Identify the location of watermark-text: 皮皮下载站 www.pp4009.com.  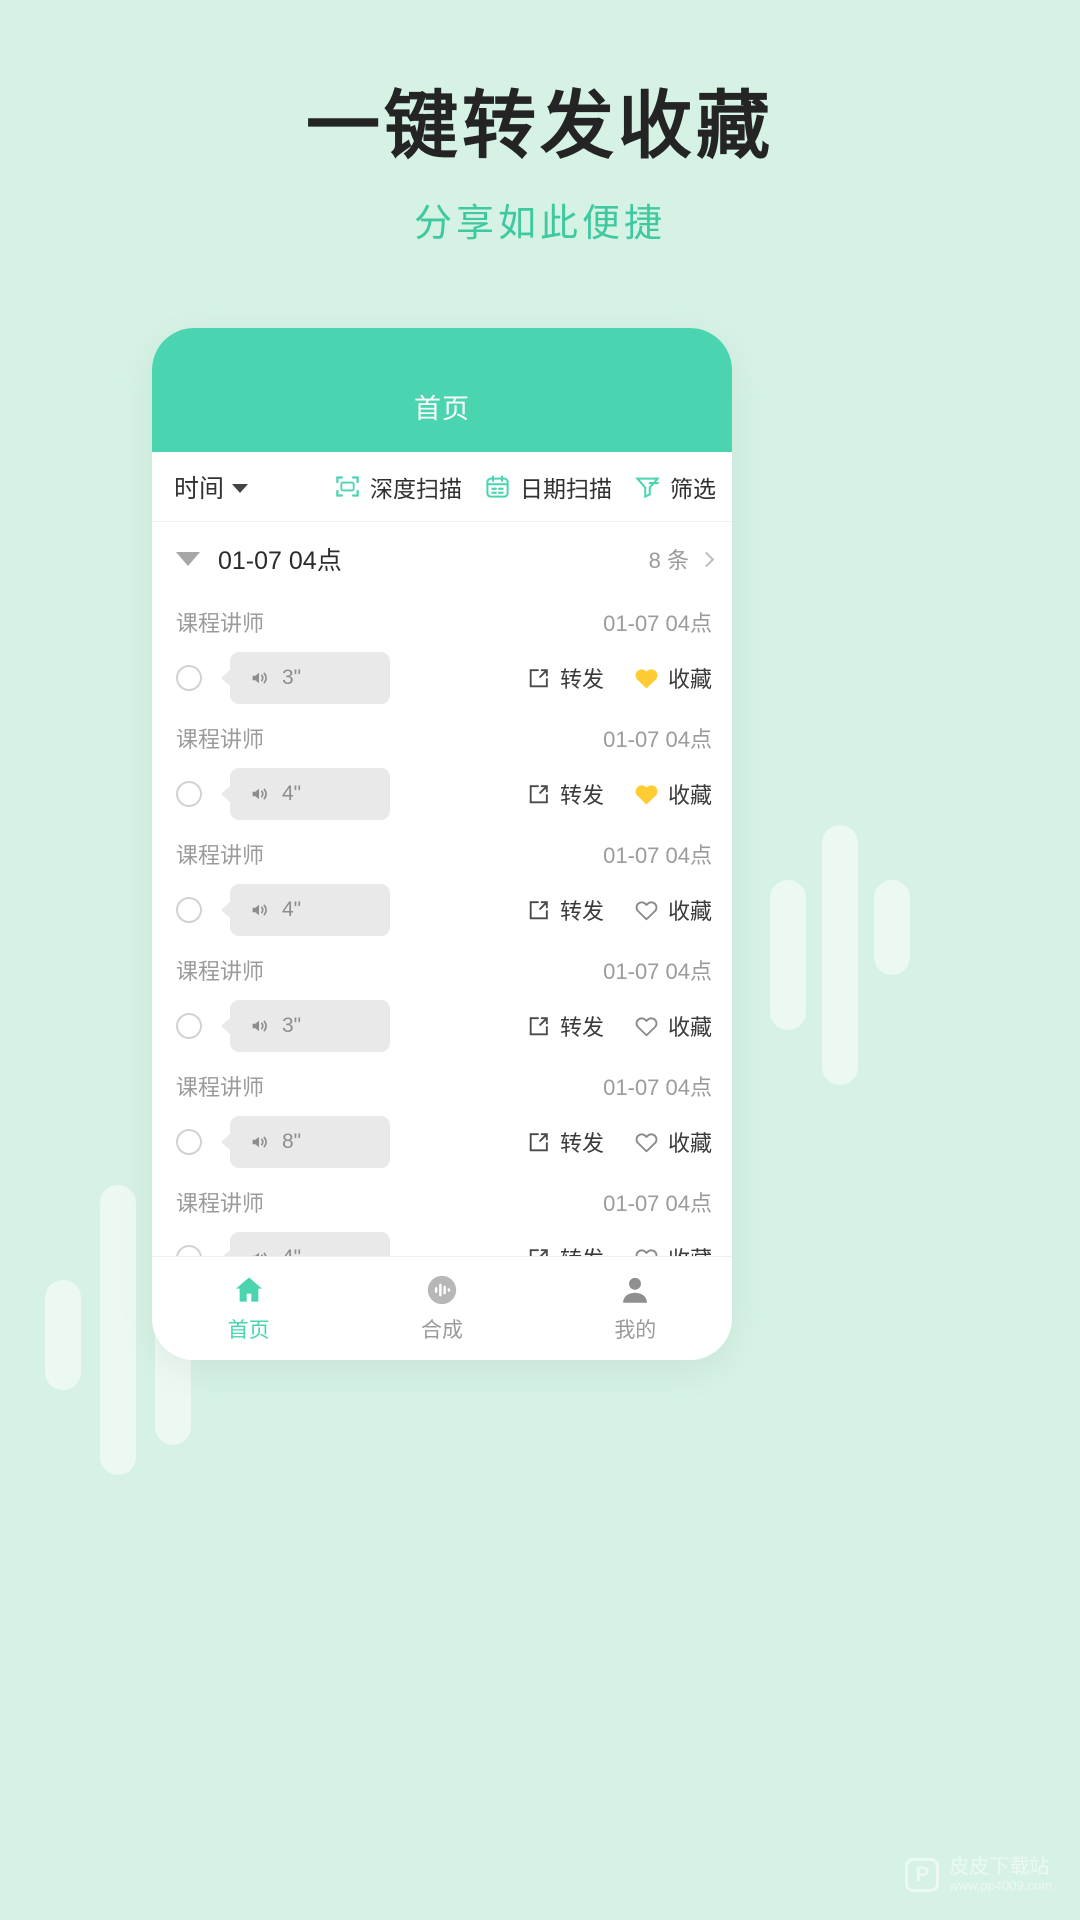
(1000, 1875).